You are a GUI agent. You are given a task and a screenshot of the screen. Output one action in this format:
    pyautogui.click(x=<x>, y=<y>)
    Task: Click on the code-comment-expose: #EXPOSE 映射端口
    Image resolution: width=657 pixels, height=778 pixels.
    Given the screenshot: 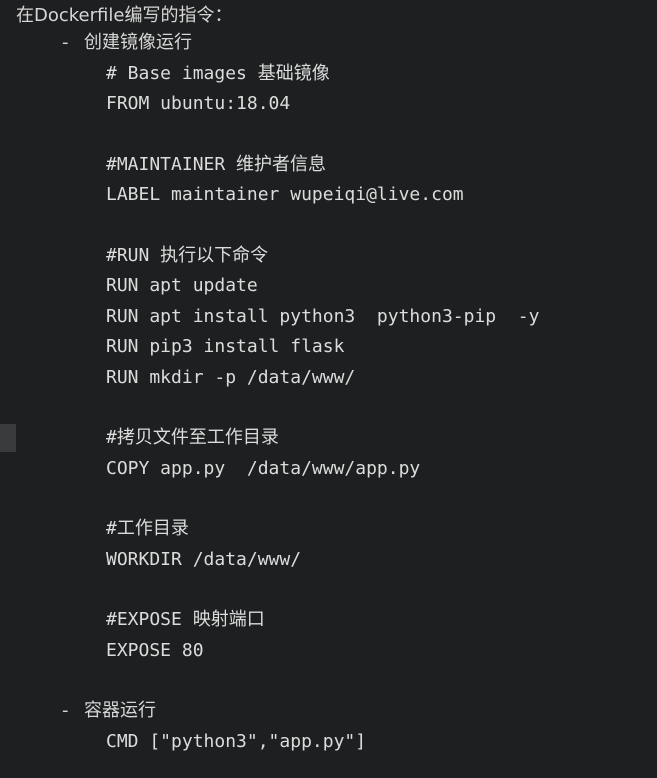 What is the action you would take?
    pyautogui.click(x=185, y=619)
    